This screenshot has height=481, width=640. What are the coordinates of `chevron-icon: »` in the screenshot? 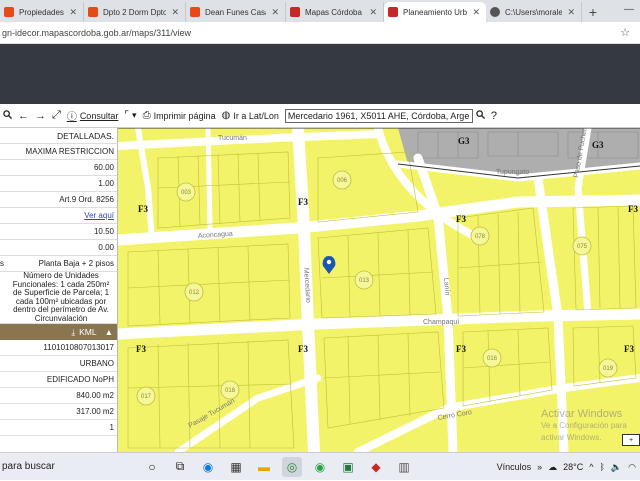 It's located at (539, 467).